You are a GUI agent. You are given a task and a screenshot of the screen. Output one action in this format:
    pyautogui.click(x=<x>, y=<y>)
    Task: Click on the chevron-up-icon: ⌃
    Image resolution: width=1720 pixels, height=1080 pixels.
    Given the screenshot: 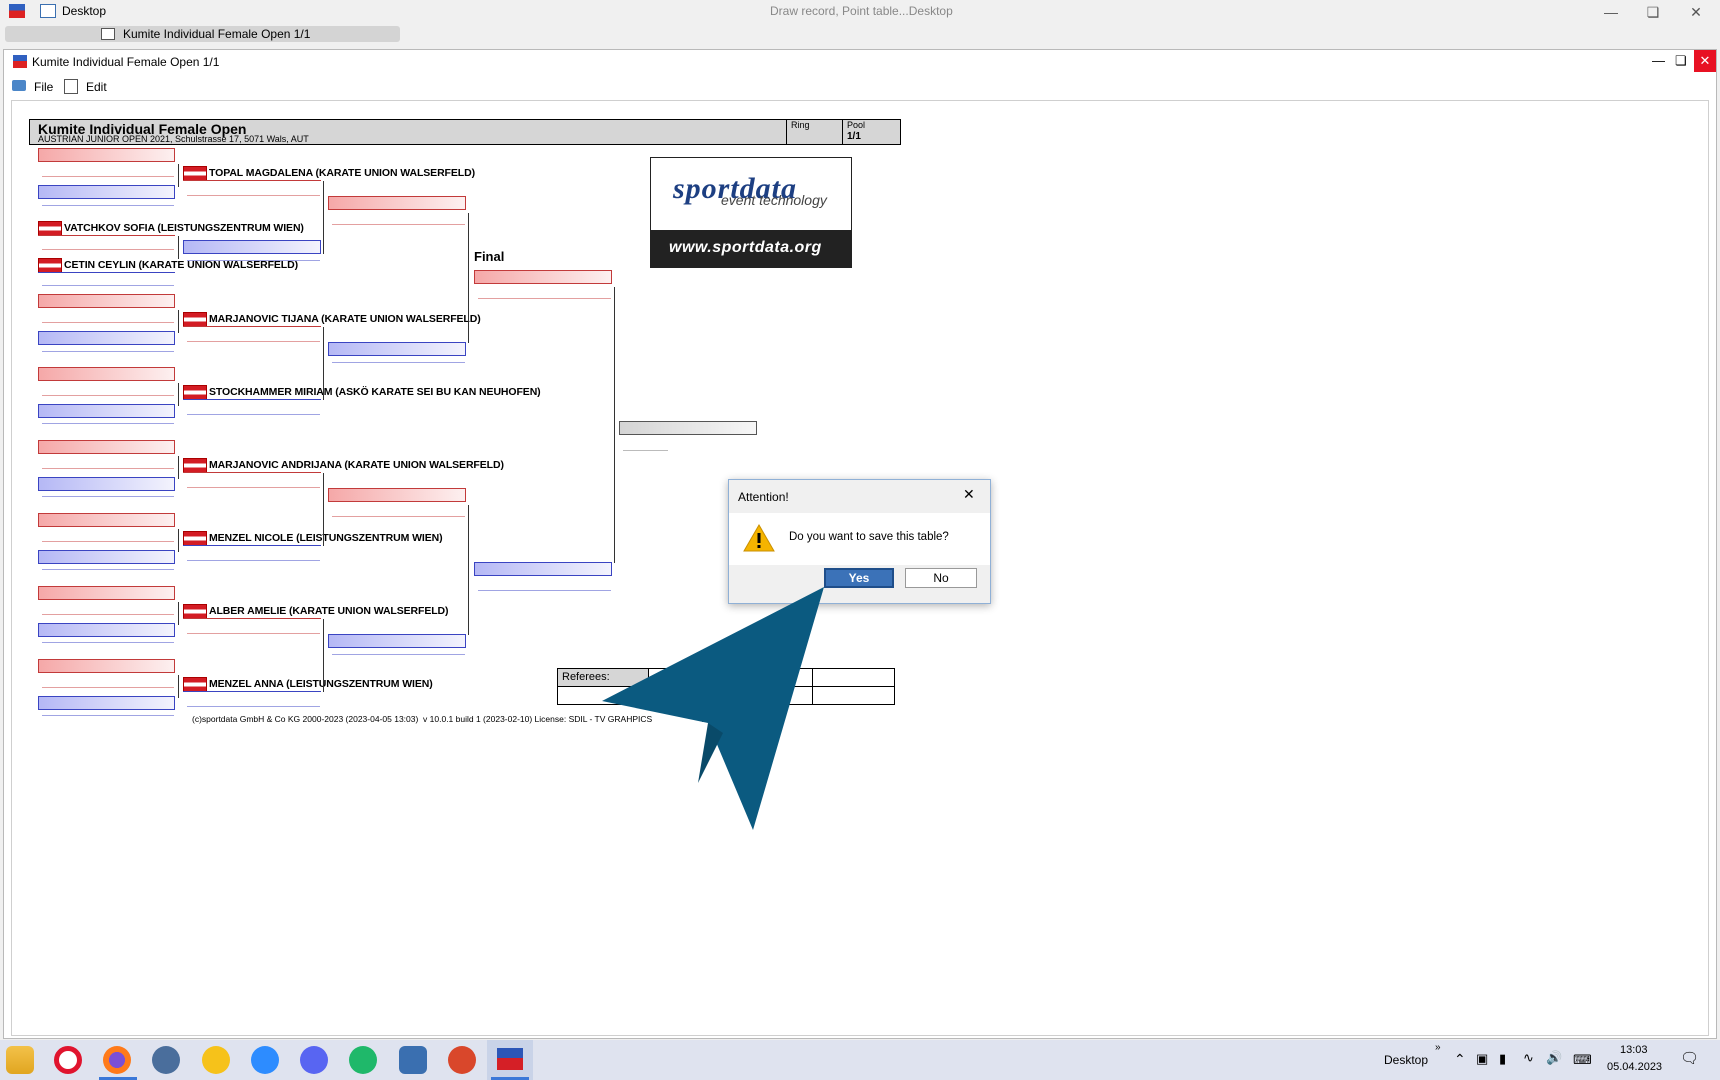 What is the action you would take?
    pyautogui.click(x=1460, y=1059)
    